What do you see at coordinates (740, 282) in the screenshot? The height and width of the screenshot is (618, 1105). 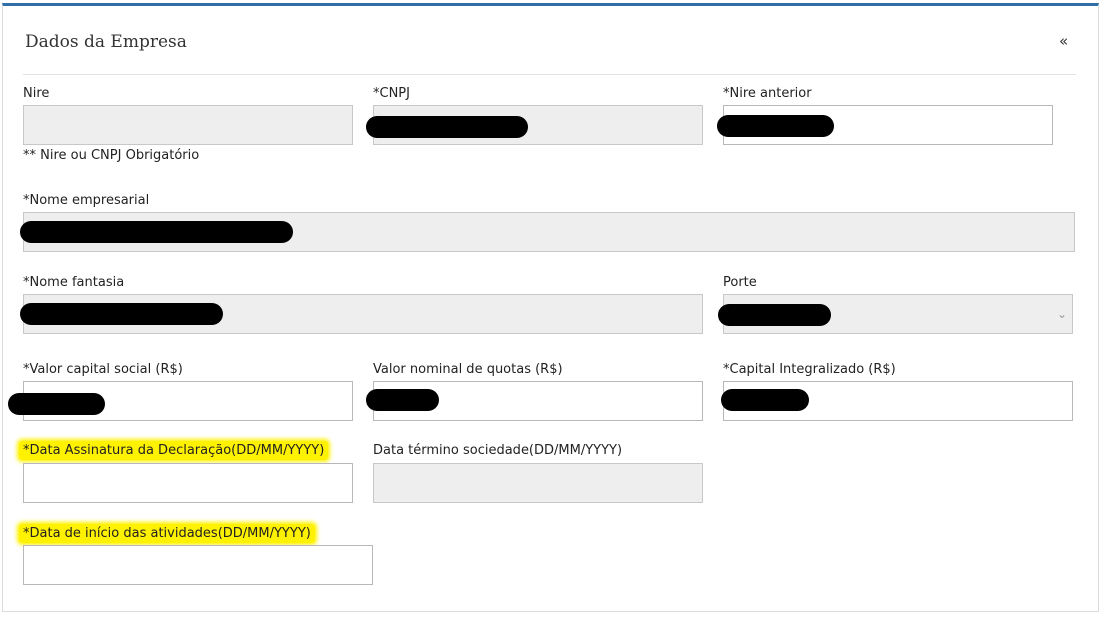 I see `porte-label: Porte` at bounding box center [740, 282].